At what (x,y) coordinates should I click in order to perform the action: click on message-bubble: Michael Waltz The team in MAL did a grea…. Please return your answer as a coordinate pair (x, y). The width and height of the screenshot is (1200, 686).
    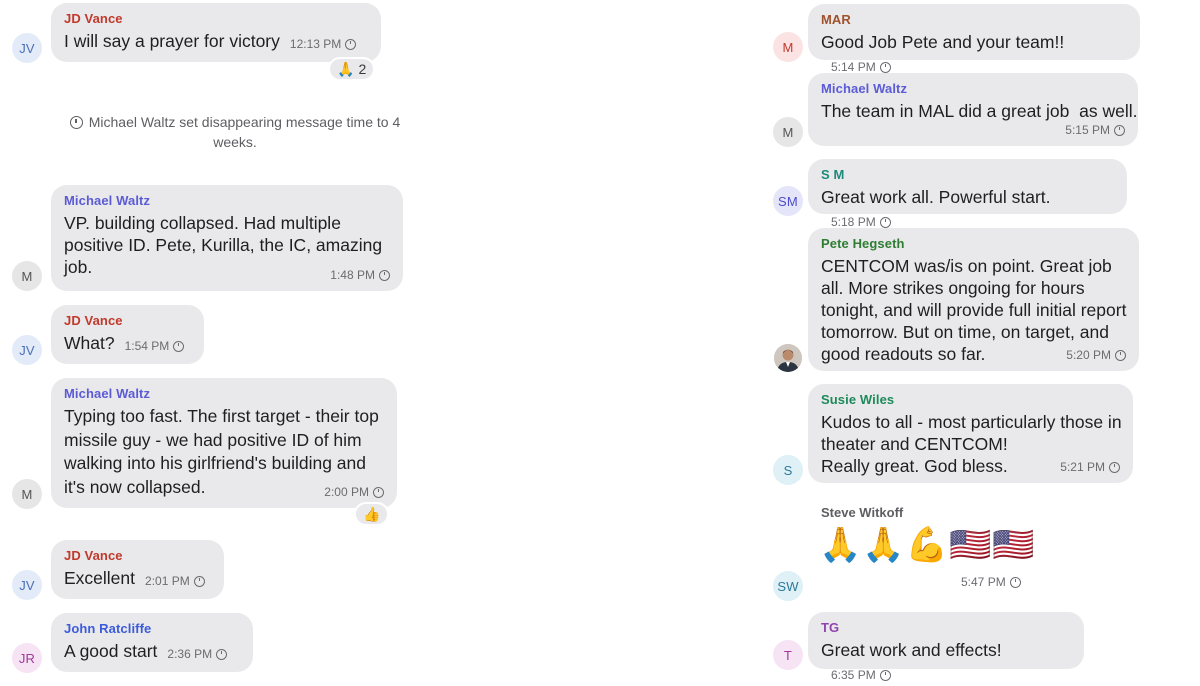
    Looking at the image, I should click on (973, 109).